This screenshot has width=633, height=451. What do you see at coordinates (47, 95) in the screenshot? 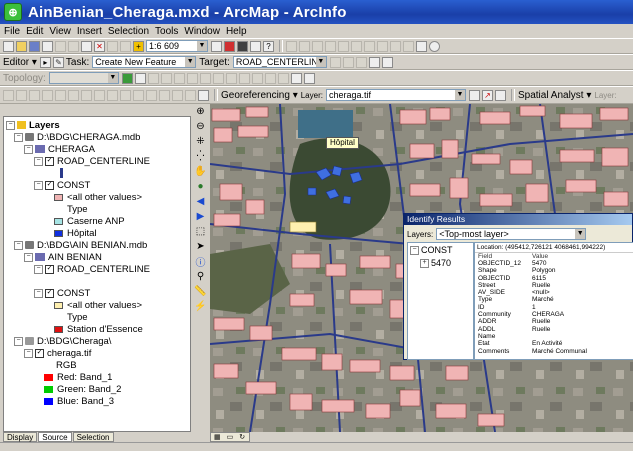
I see `pan-icon` at bounding box center [47, 95].